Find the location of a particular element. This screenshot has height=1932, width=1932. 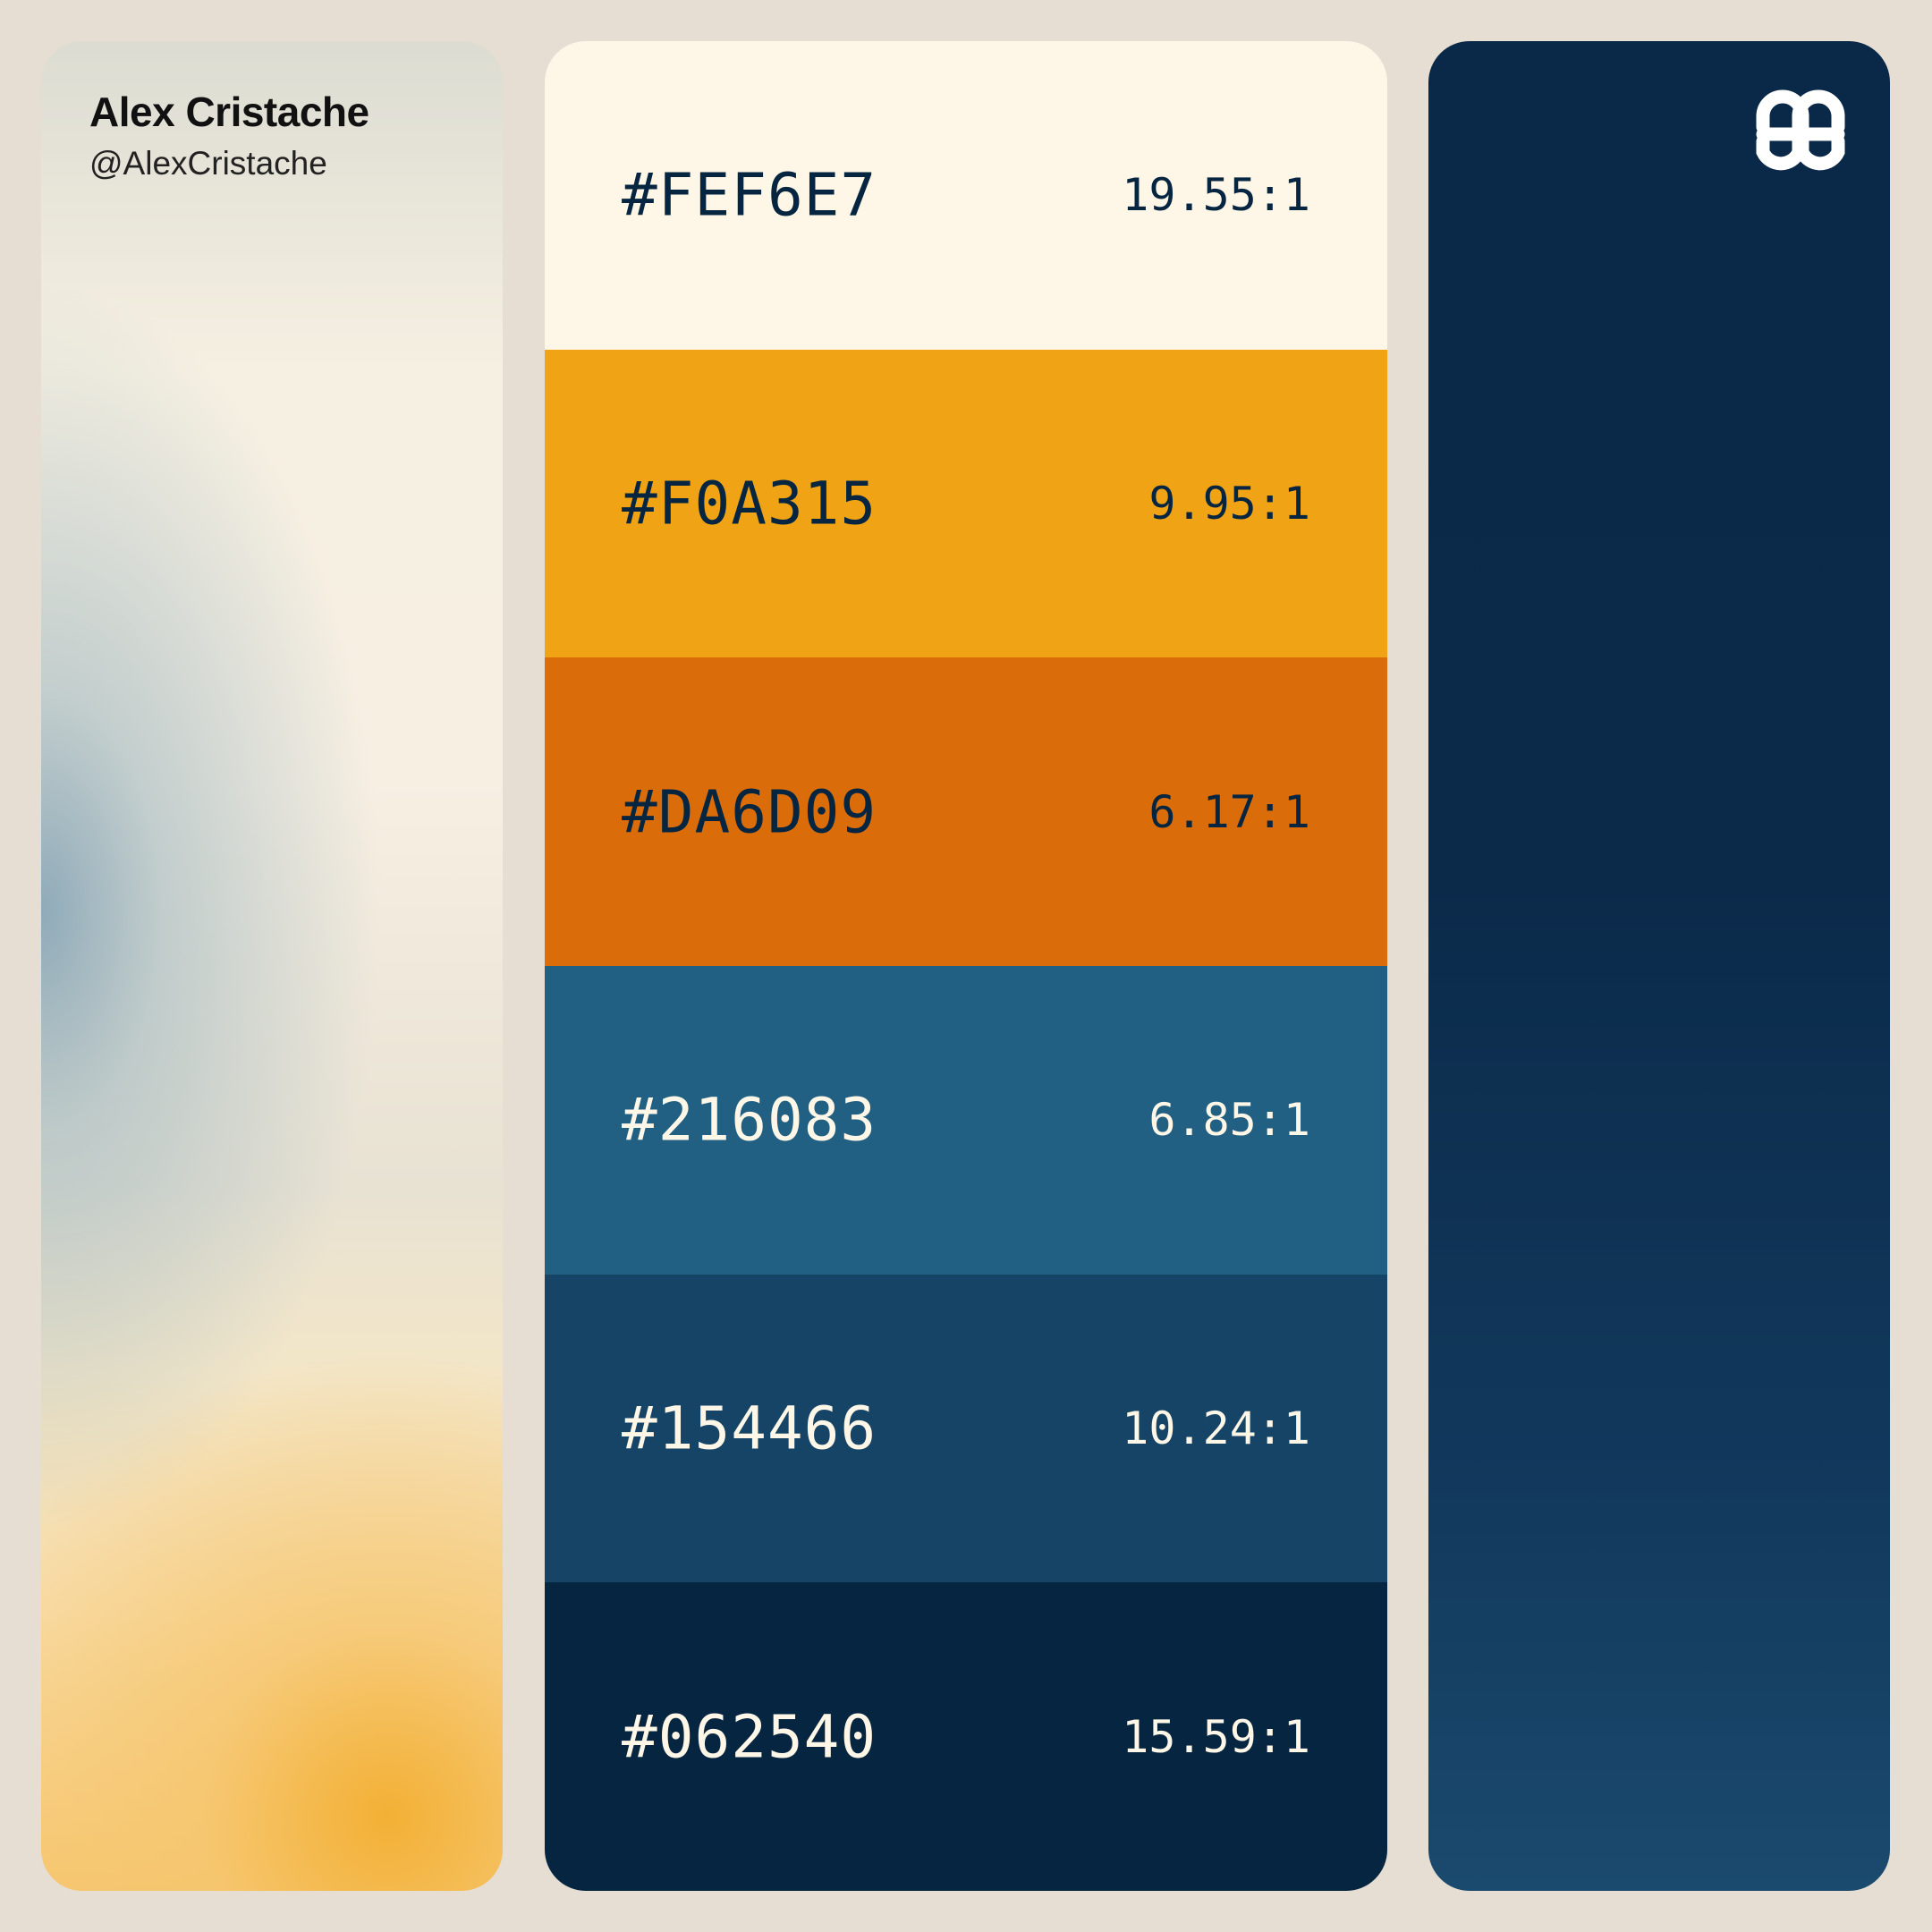

swatch-contrast-ratio: 15.59:1 is located at coordinates (1216, 1736).